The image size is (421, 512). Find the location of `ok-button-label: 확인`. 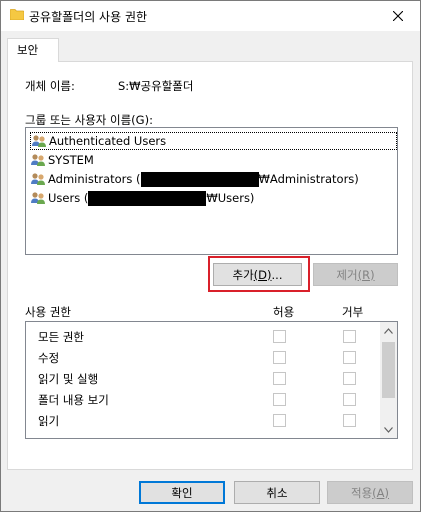

ok-button-label: 확인 is located at coordinates (182, 492).